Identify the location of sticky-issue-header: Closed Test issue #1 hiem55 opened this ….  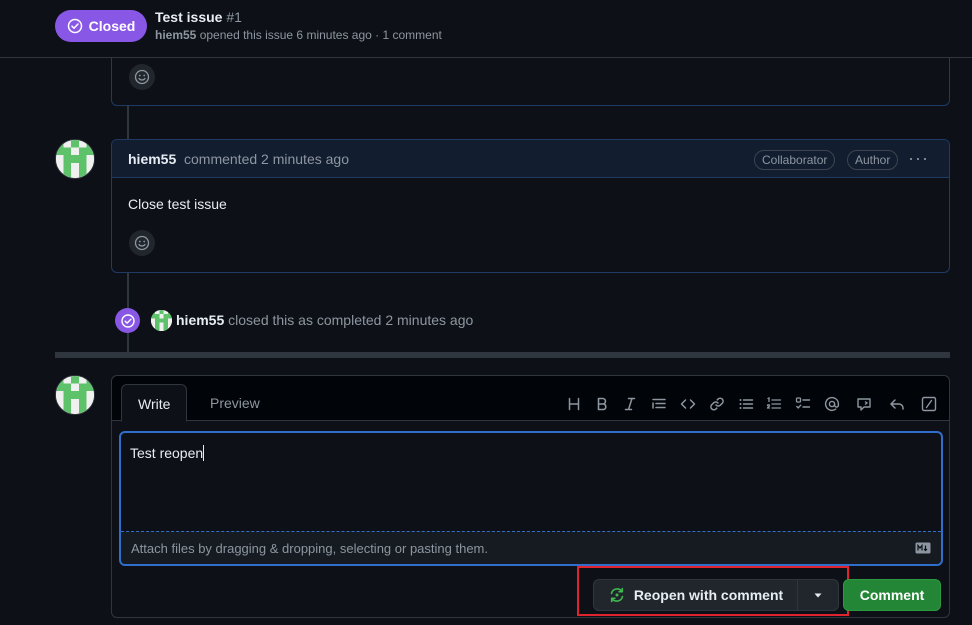
(486, 29).